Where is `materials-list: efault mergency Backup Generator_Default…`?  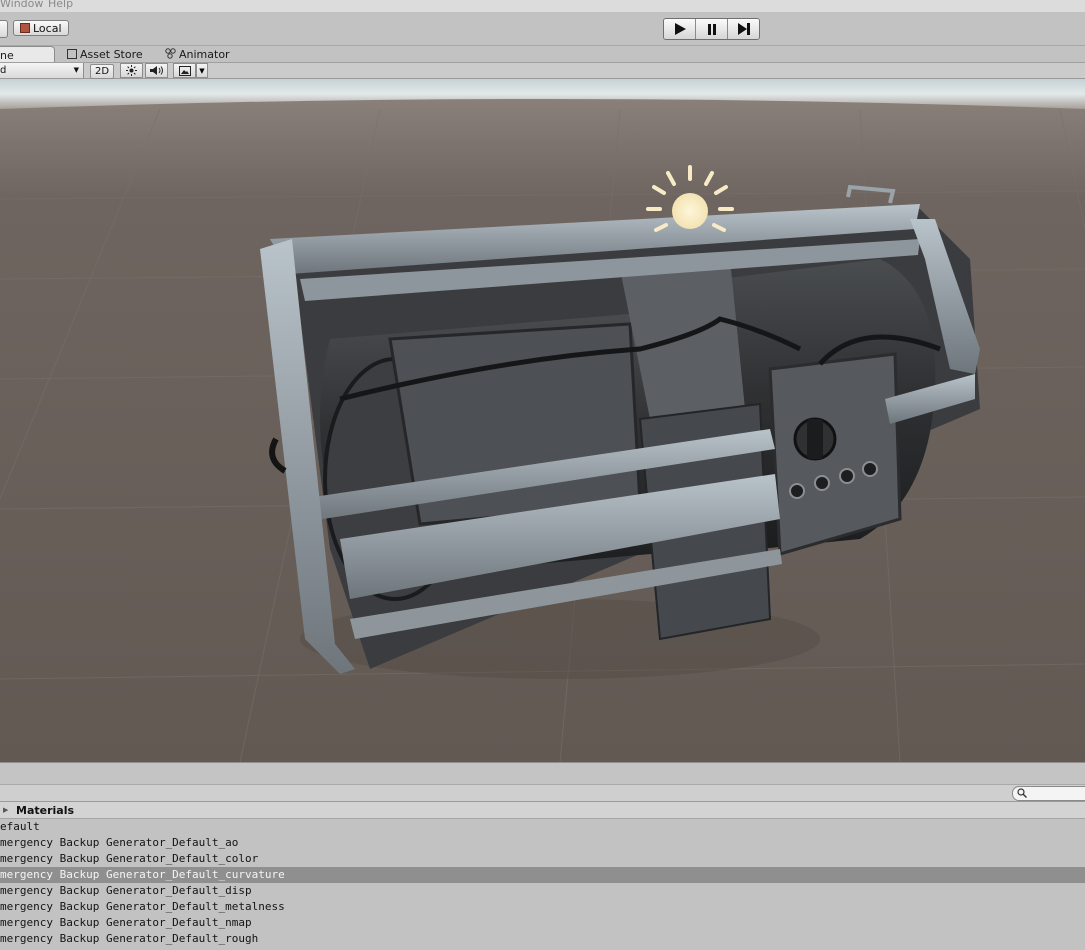
materials-list: efault mergency Backup Generator_Default… is located at coordinates (542, 884).